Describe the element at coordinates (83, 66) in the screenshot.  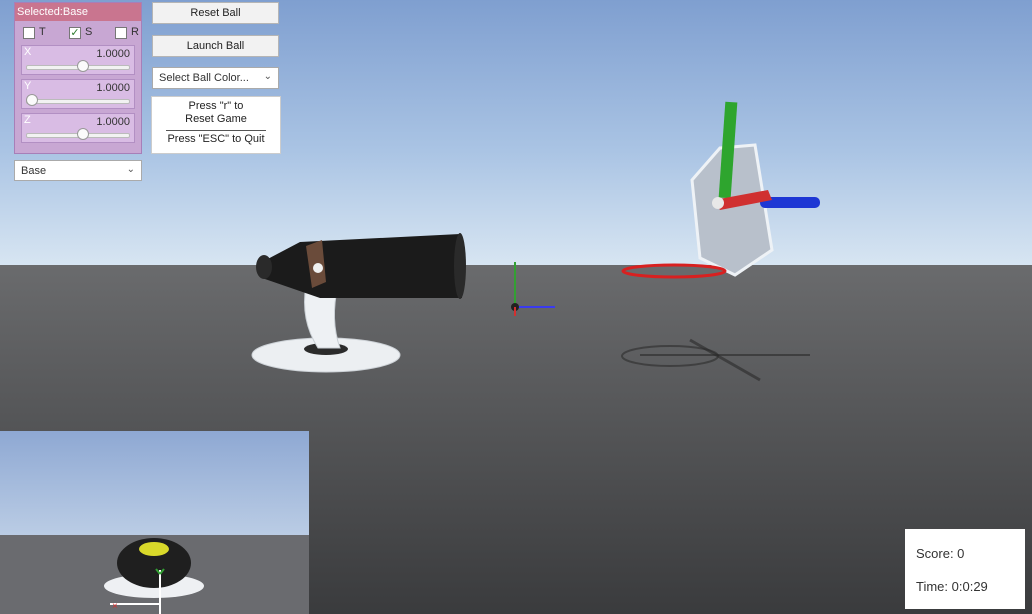
I see `slider-x-handle` at that location.